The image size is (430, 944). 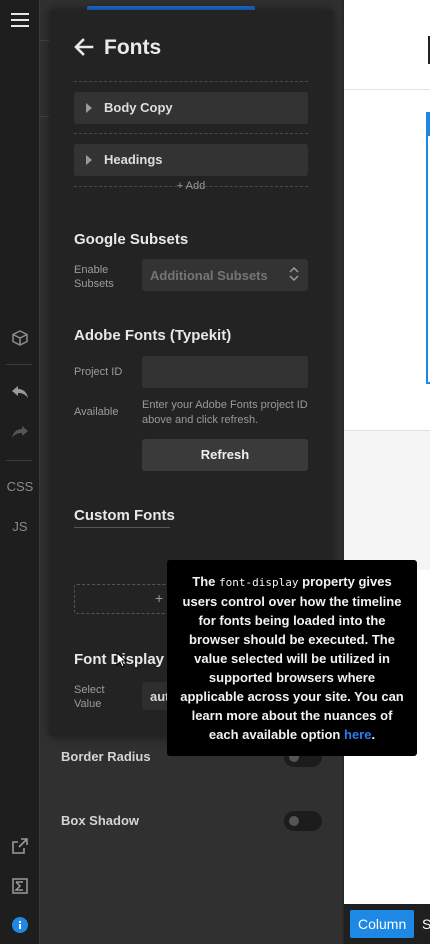 I want to click on additional-subsets-select: Additional Subsets, so click(x=225, y=275).